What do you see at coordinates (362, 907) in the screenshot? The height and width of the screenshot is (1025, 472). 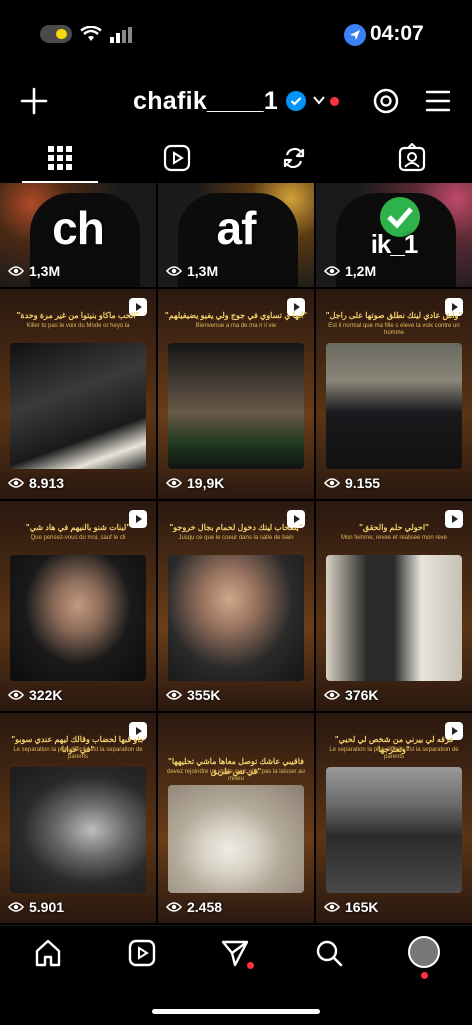 I see `view-count-text: 165K` at bounding box center [362, 907].